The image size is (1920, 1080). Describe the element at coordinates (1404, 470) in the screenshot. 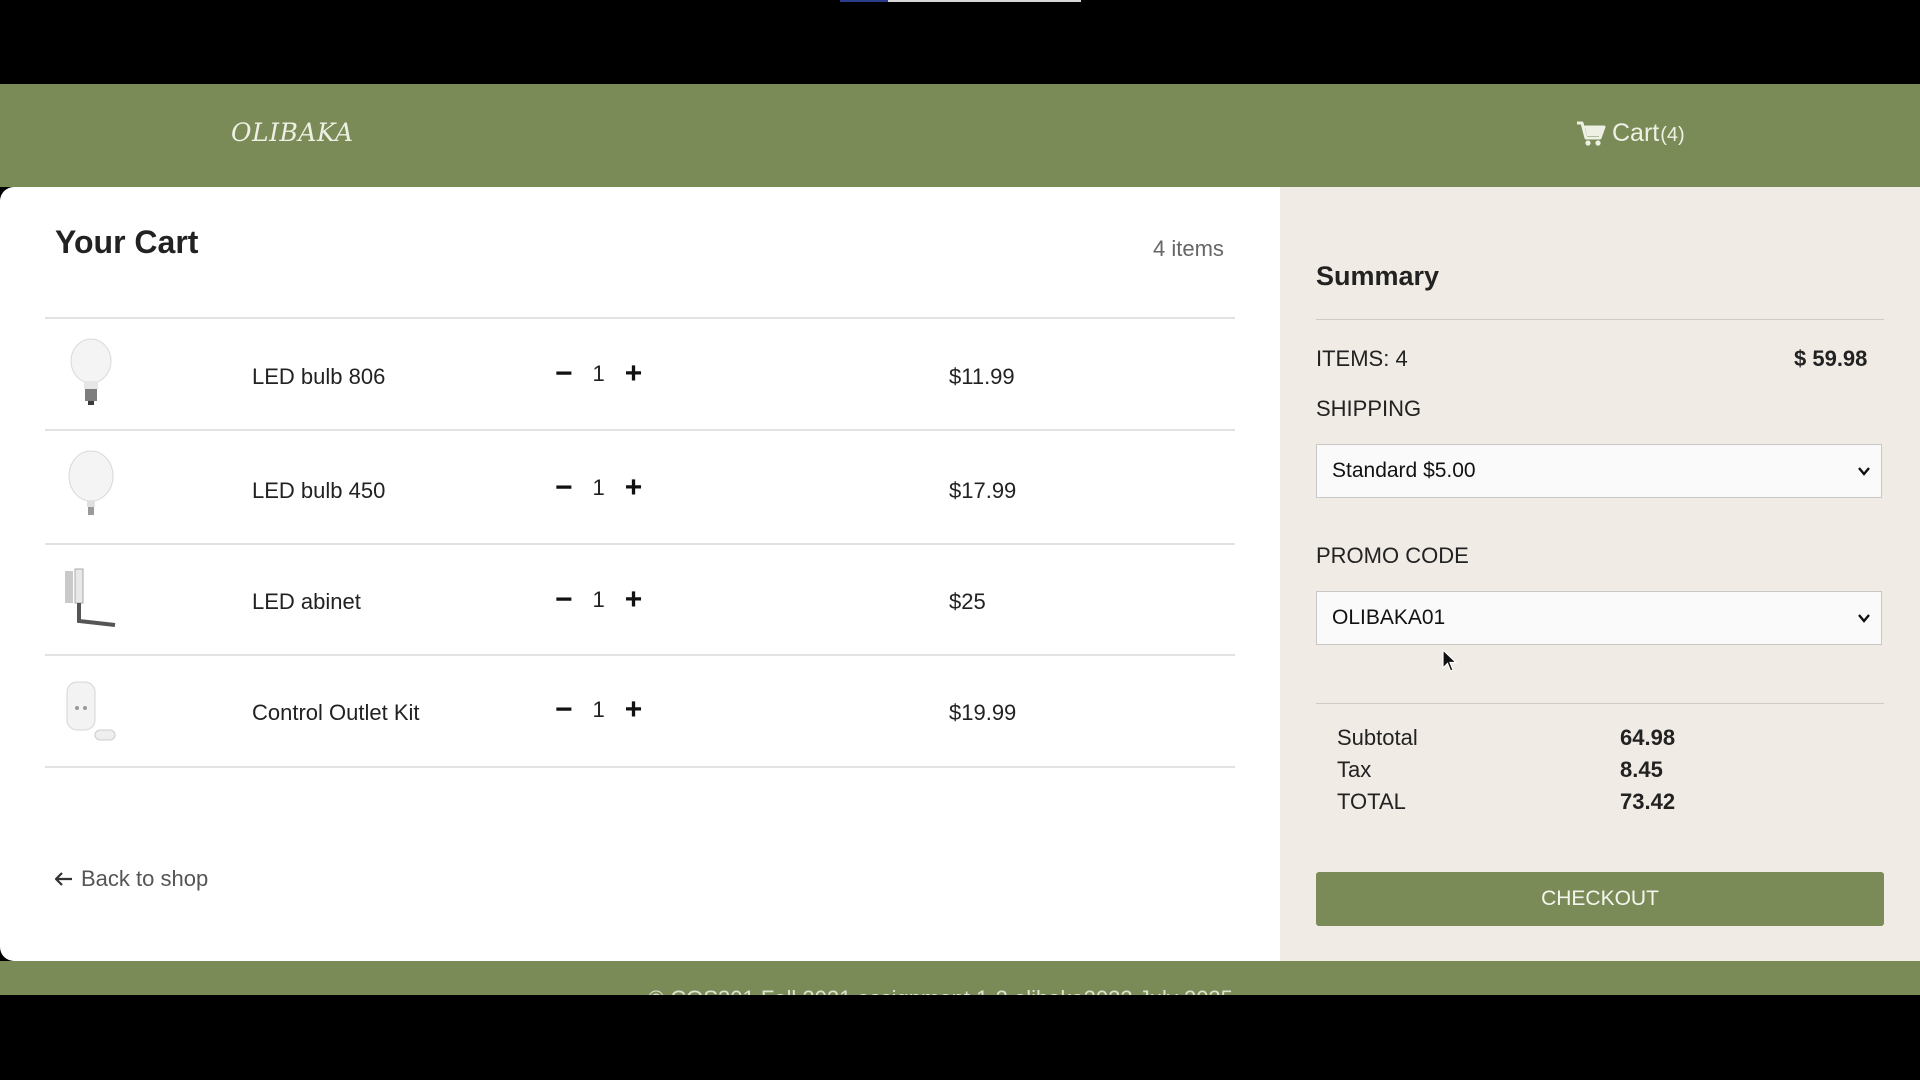

I see `shipping-select-value: Standard $5.00` at that location.